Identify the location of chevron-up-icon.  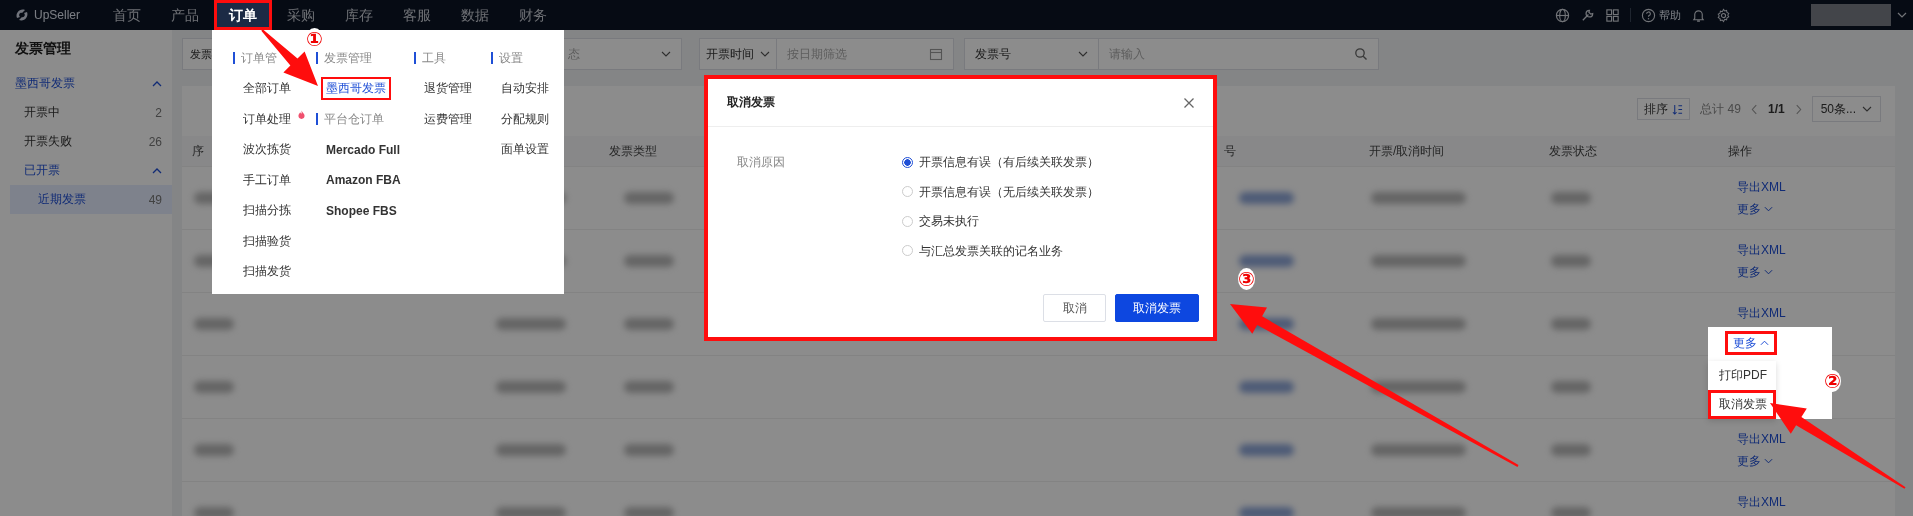
(1764, 343).